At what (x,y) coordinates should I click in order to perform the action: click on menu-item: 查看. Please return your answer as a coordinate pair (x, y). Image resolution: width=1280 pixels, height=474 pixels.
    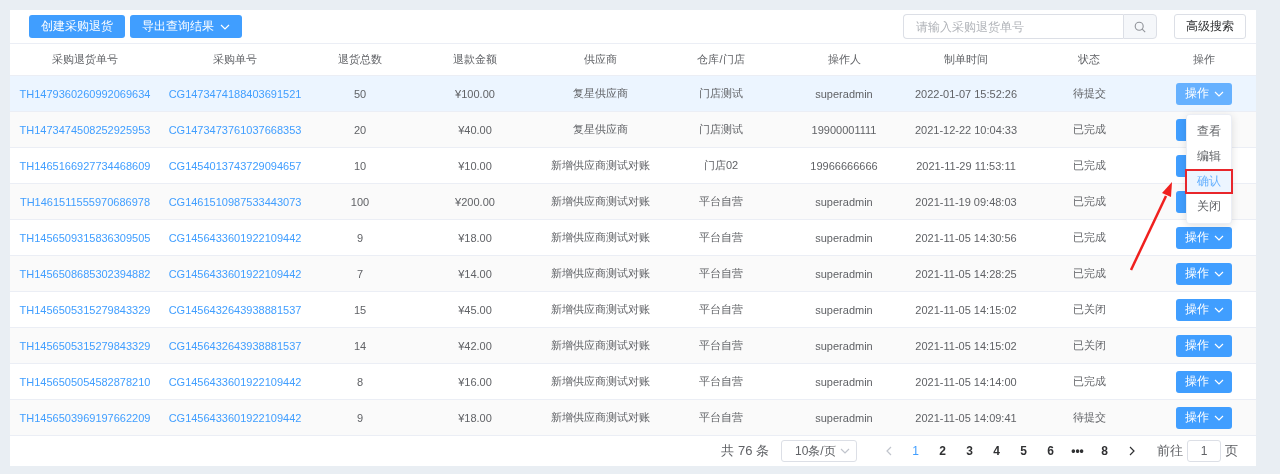
    Looking at the image, I should click on (1209, 131).